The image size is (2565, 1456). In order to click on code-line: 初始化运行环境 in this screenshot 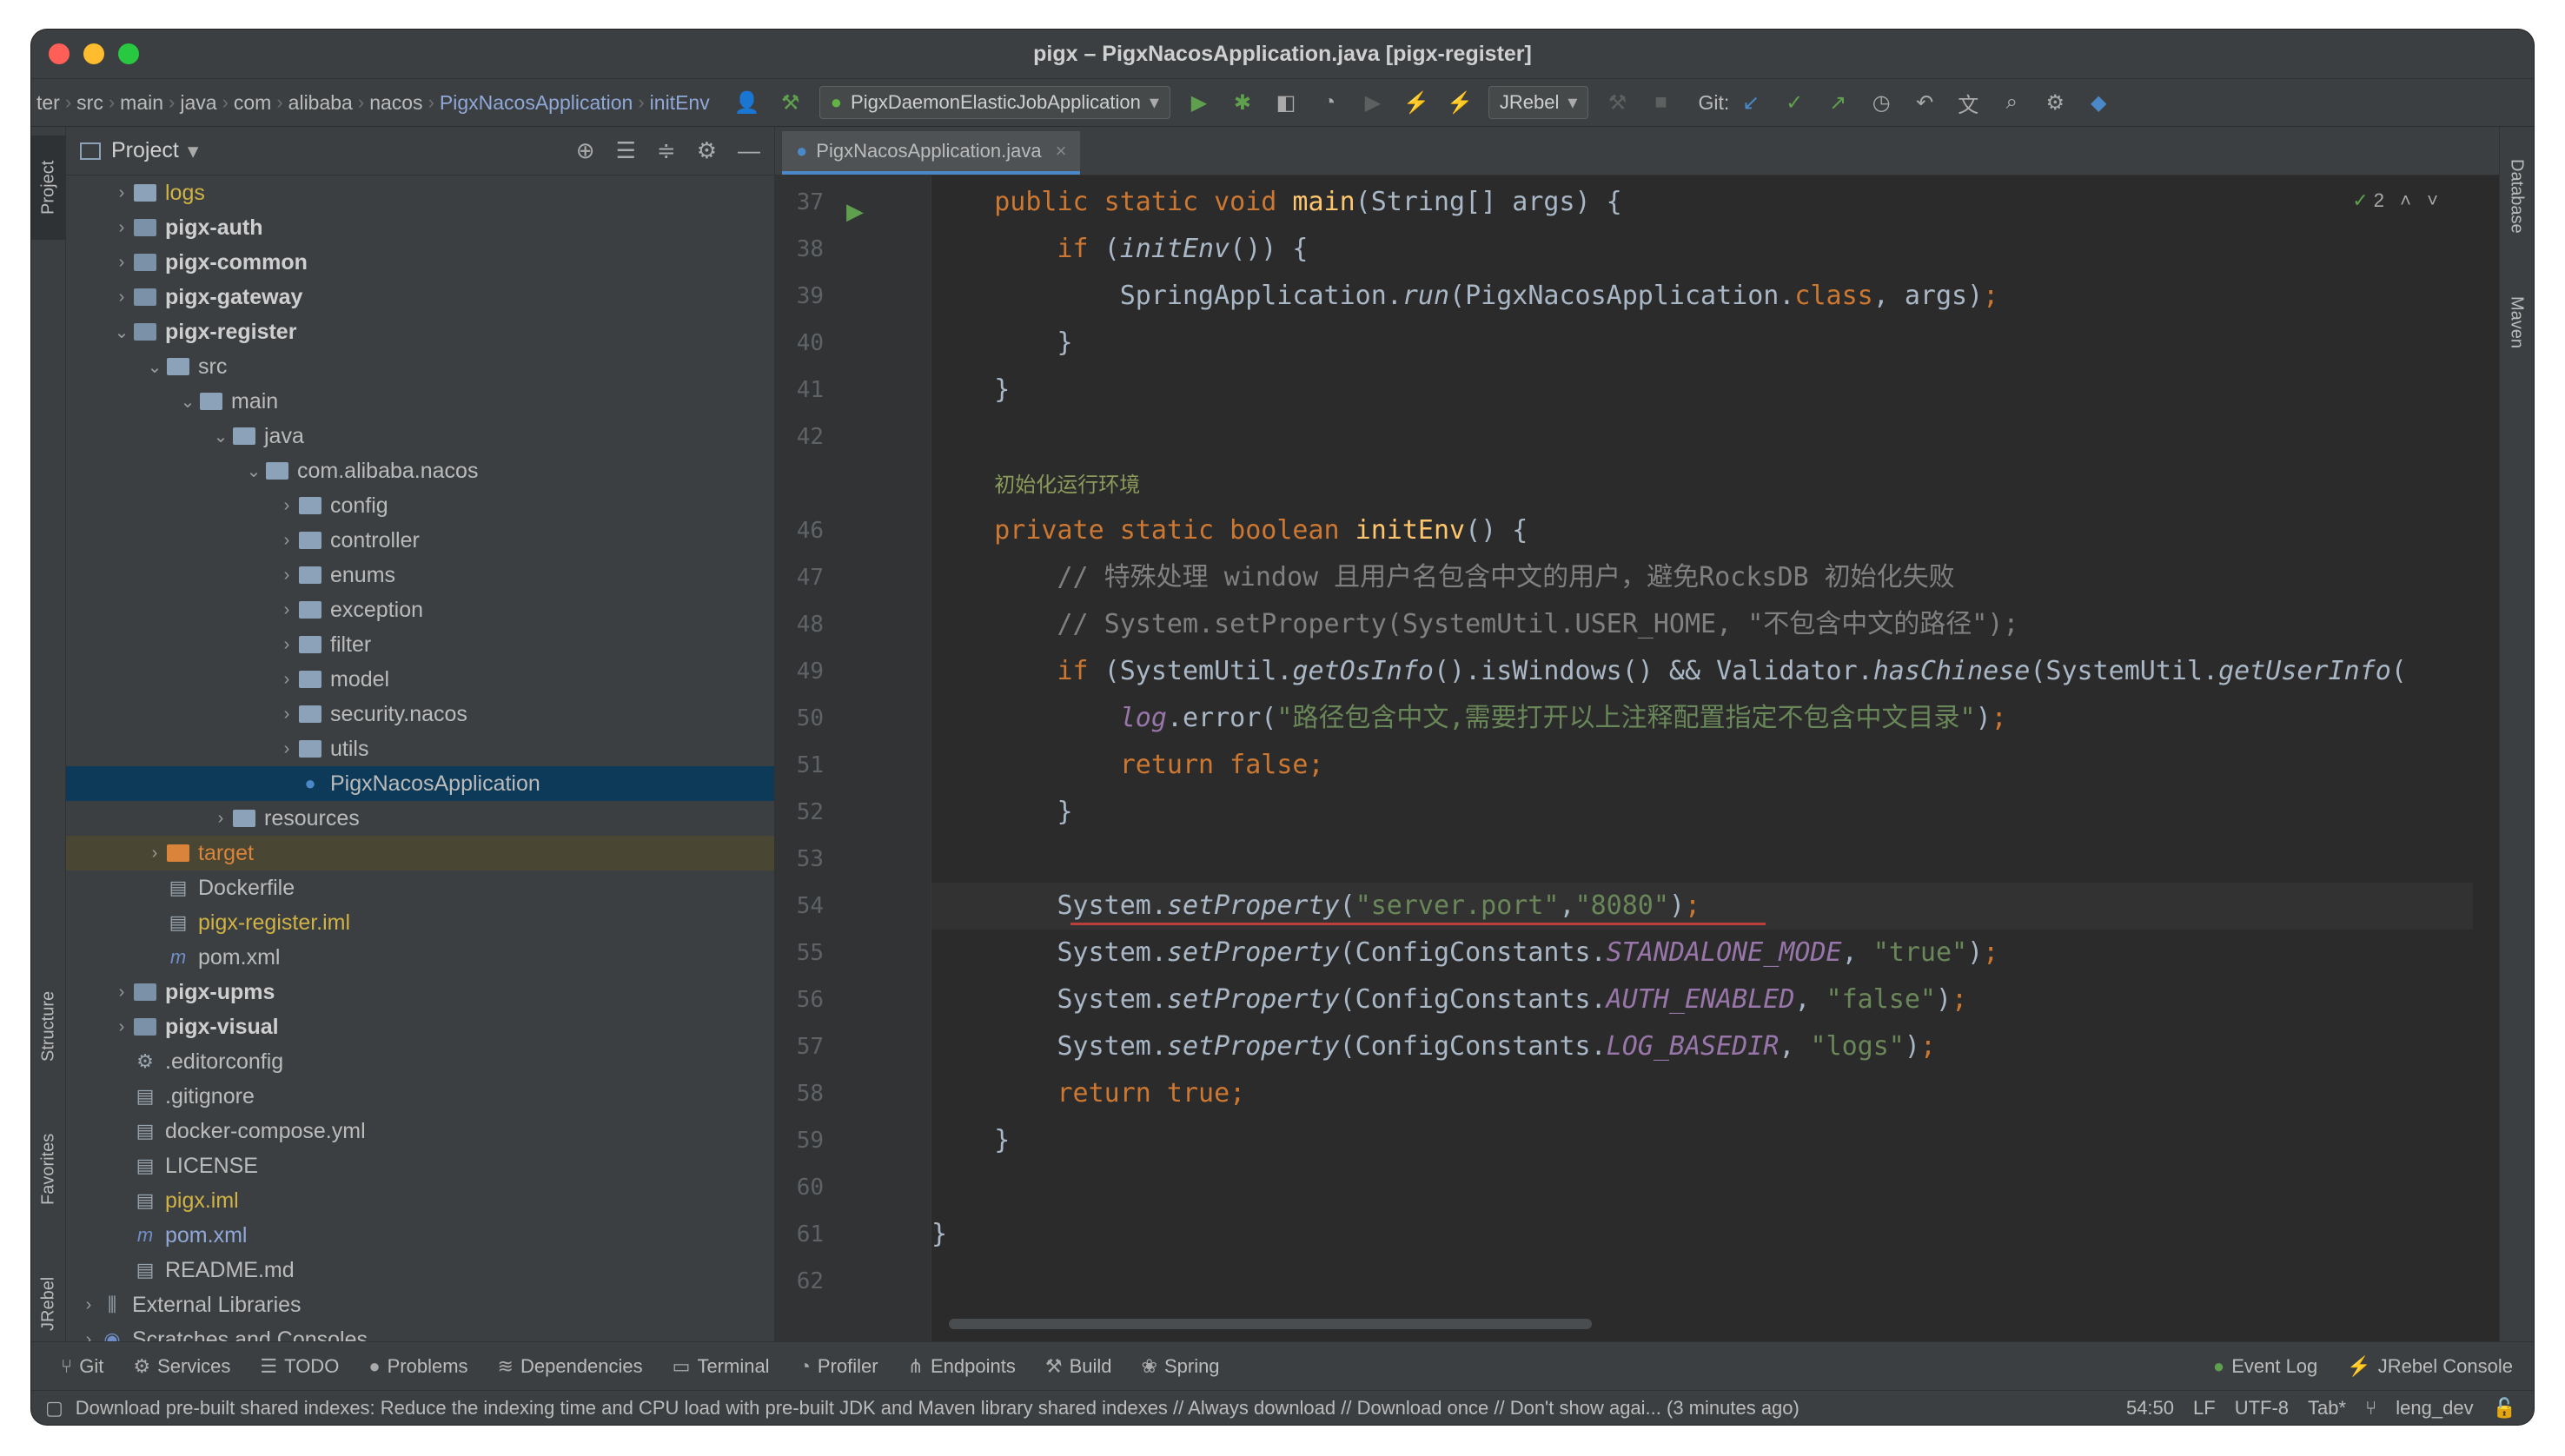, I will do `click(1702, 483)`.